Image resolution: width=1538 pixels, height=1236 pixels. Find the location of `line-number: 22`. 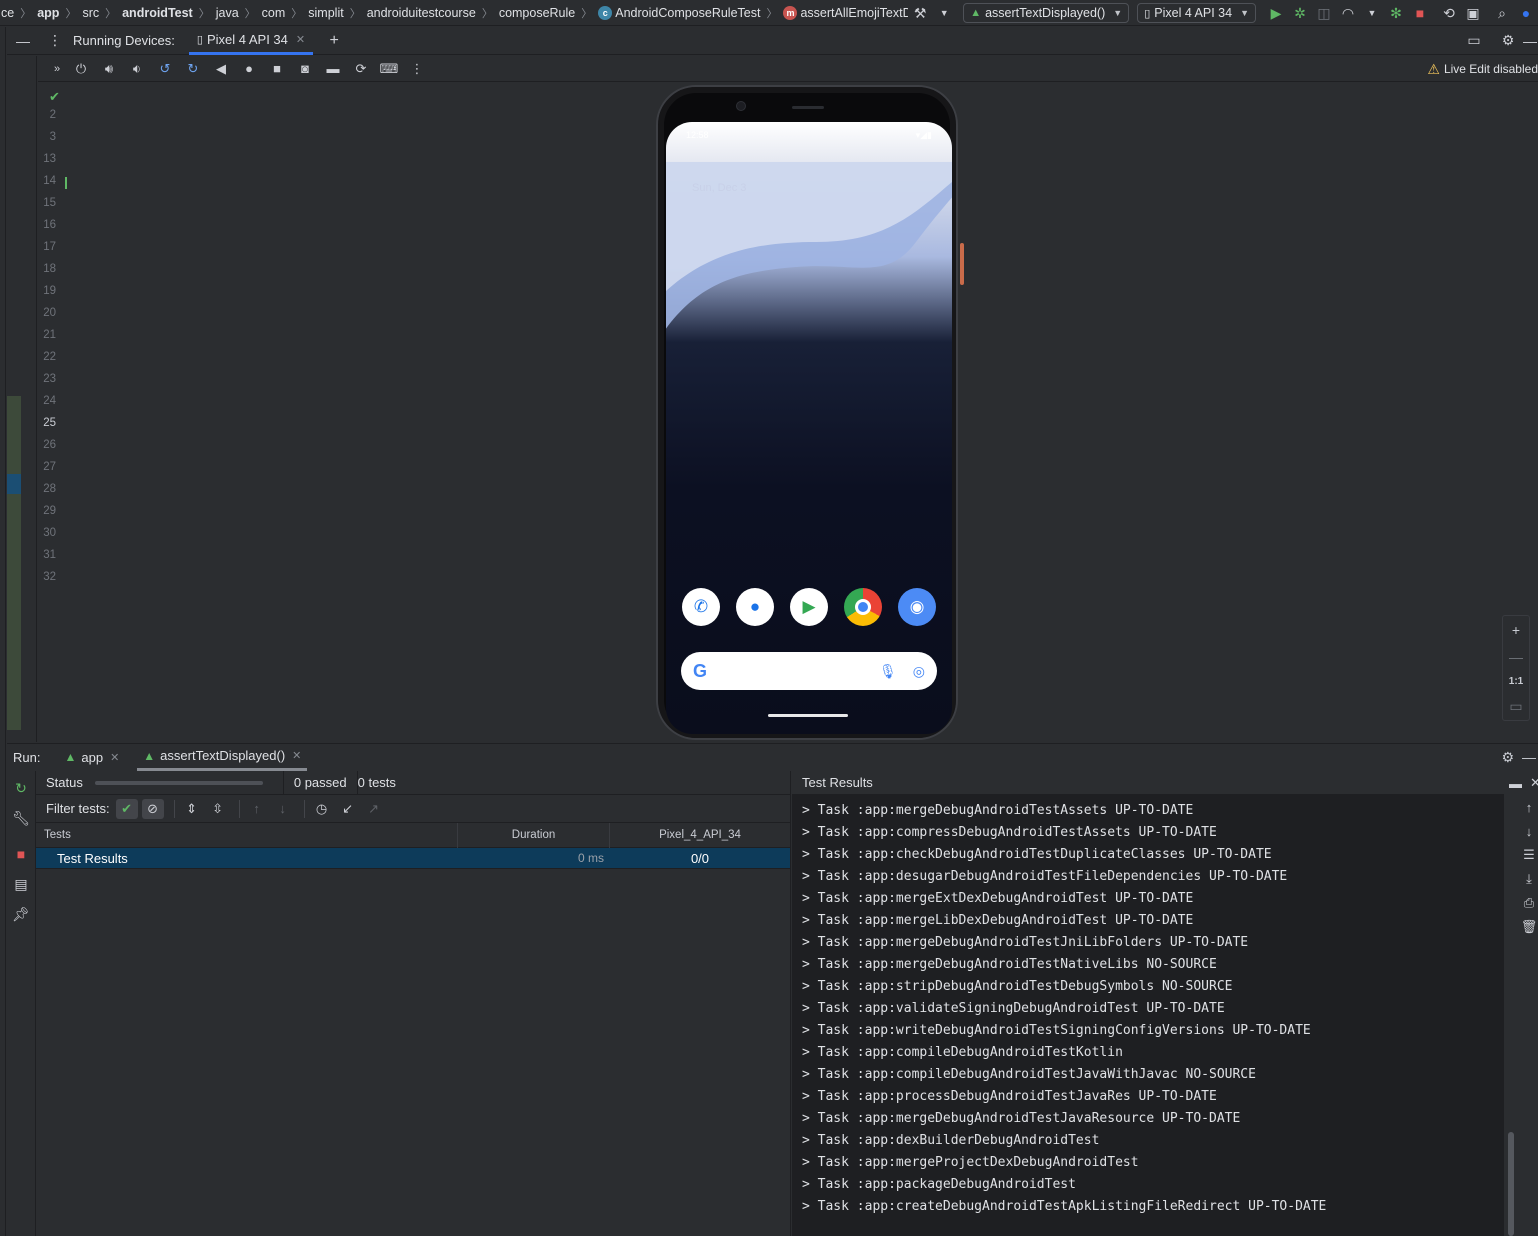

line-number: 22 is located at coordinates (49, 357).